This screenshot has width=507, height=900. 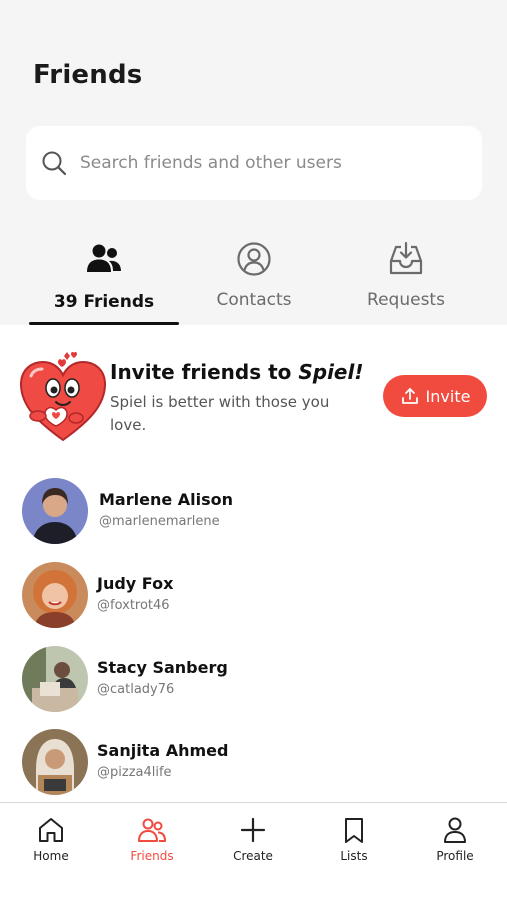 I want to click on nav-home: Home, so click(x=51, y=839).